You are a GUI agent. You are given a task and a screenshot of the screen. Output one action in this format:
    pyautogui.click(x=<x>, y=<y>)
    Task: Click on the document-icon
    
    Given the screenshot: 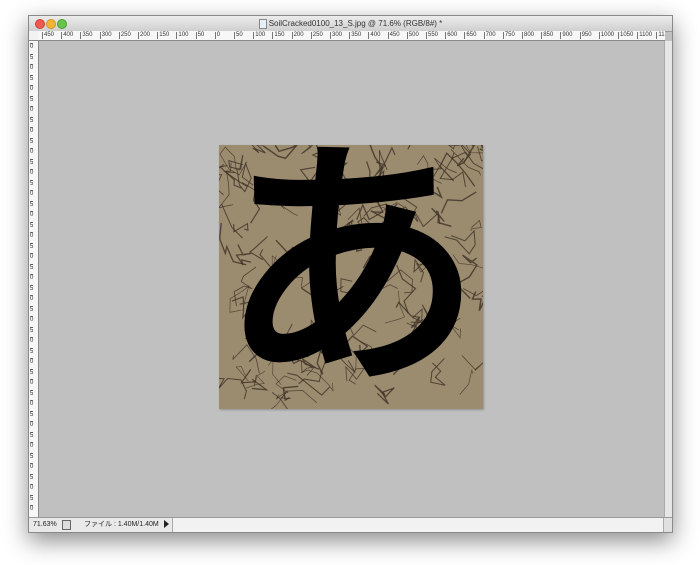 What is the action you would take?
    pyautogui.click(x=262, y=23)
    